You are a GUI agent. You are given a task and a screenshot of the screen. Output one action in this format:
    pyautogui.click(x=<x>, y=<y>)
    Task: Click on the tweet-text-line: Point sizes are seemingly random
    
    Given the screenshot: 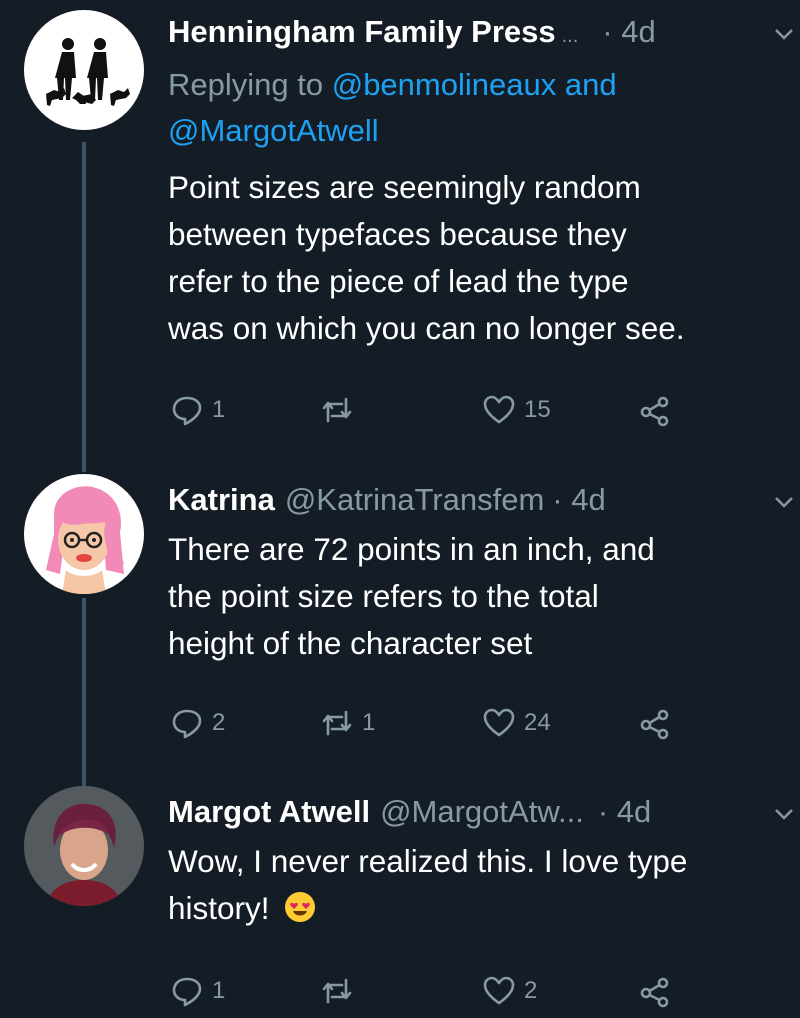 What is the action you would take?
    pyautogui.click(x=404, y=187)
    